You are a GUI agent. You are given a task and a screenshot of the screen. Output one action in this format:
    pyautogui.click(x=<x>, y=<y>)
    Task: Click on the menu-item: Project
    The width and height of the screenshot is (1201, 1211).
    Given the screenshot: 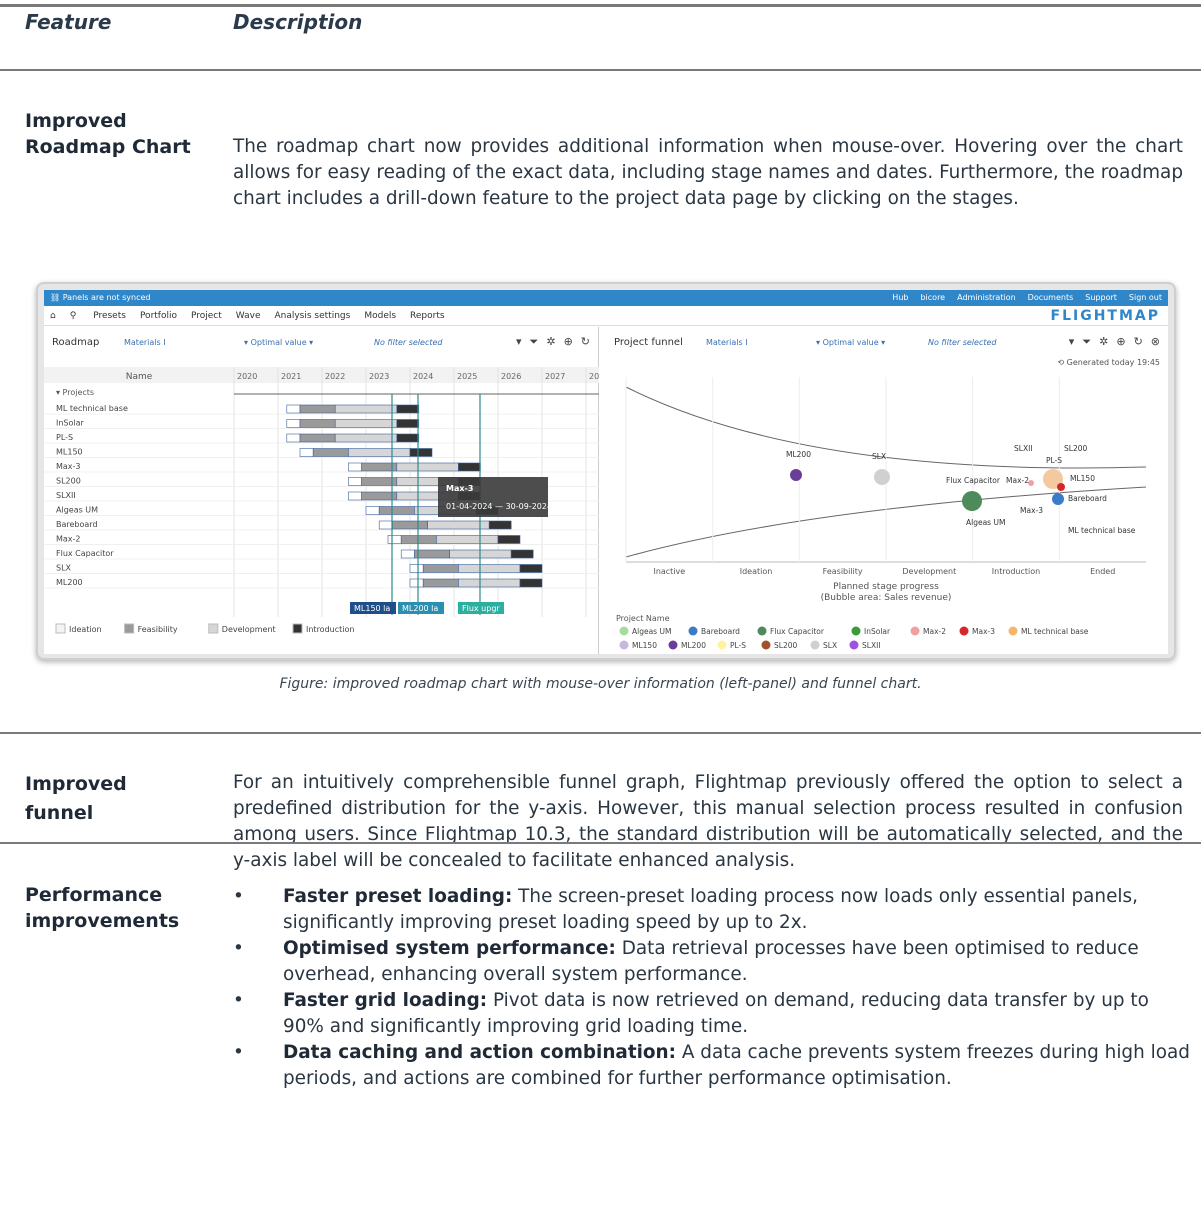 What is the action you would take?
    pyautogui.click(x=206, y=316)
    